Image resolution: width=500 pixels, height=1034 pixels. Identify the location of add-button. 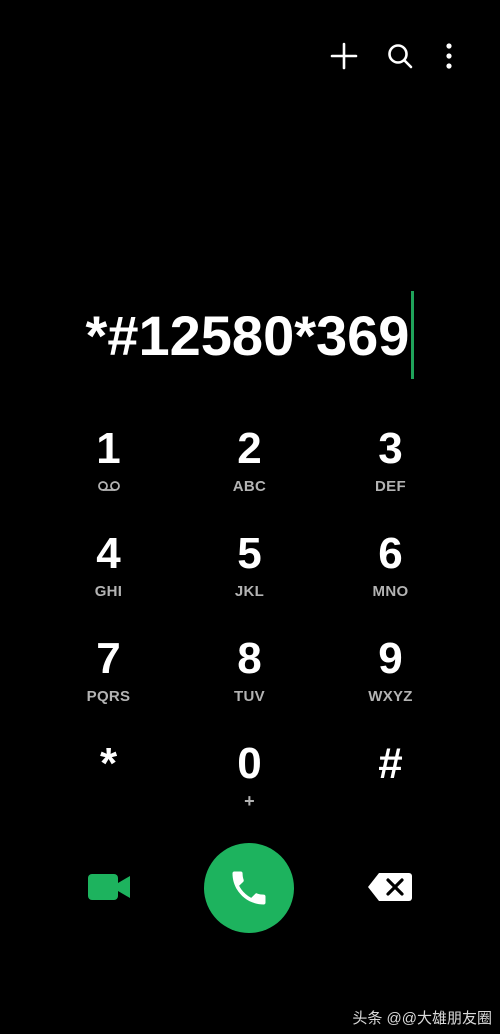
(344, 56).